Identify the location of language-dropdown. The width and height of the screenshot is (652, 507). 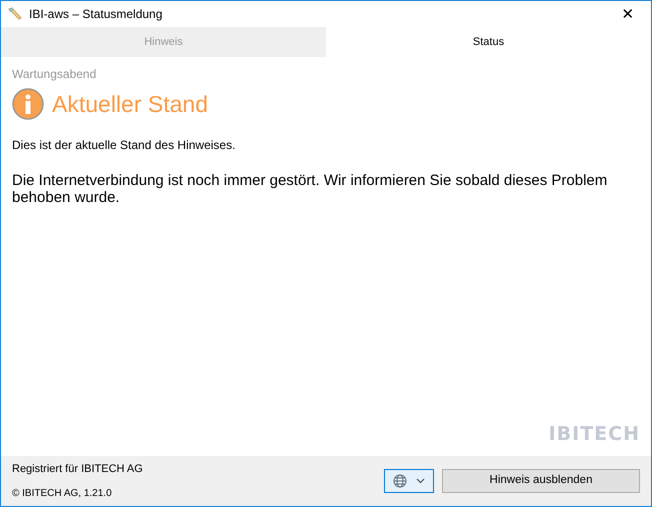
(409, 481).